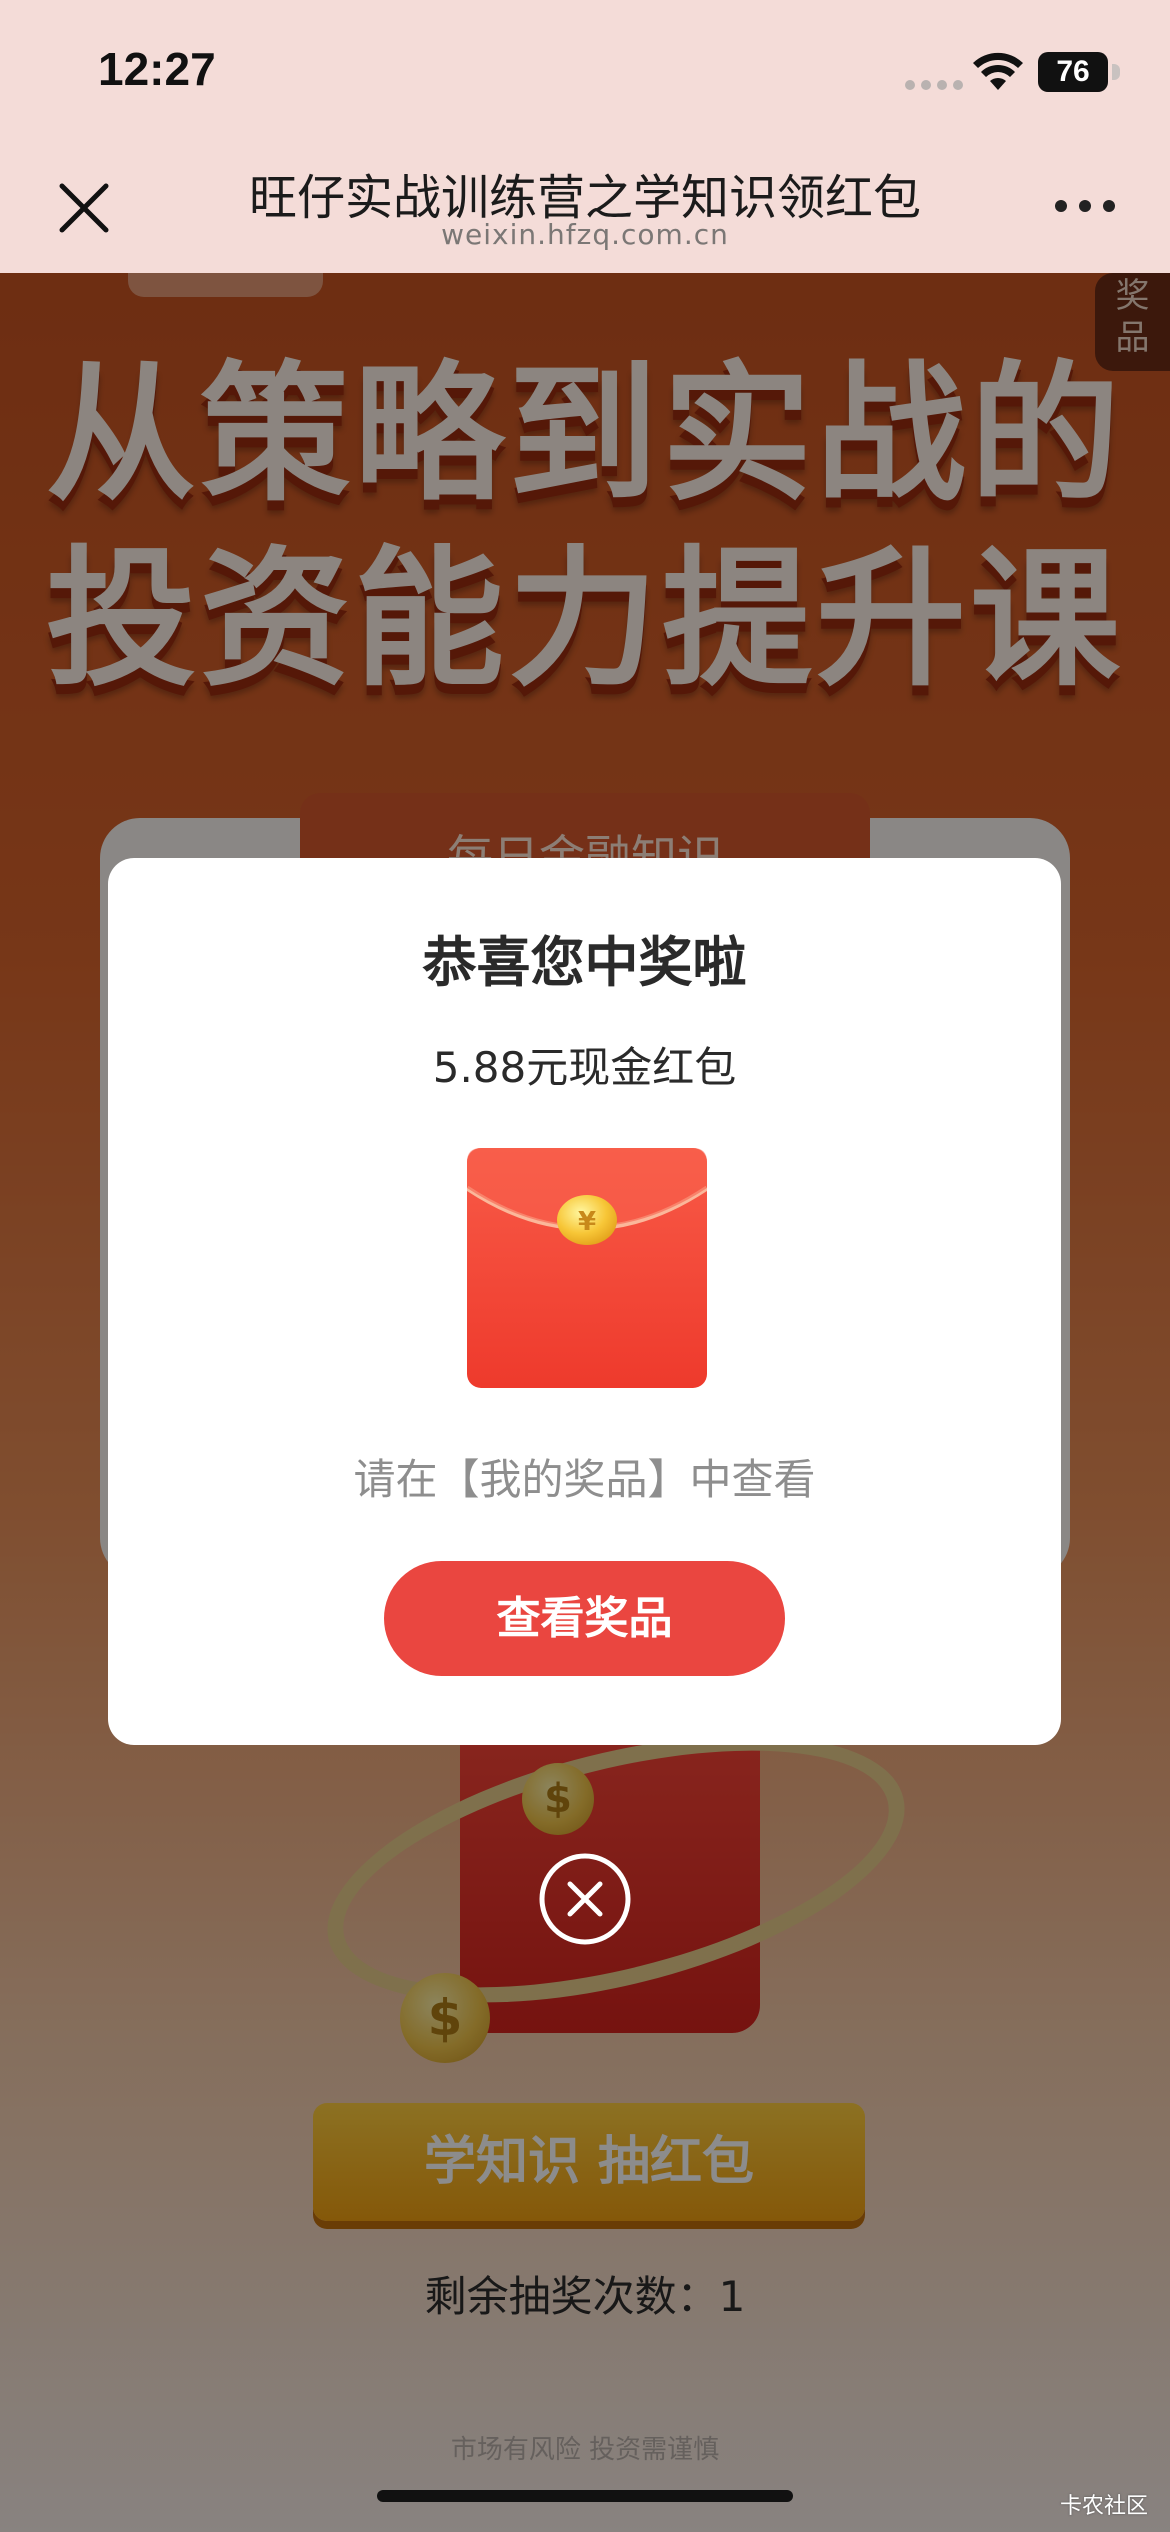  I want to click on red-envelope-icon: ¥, so click(587, 1268).